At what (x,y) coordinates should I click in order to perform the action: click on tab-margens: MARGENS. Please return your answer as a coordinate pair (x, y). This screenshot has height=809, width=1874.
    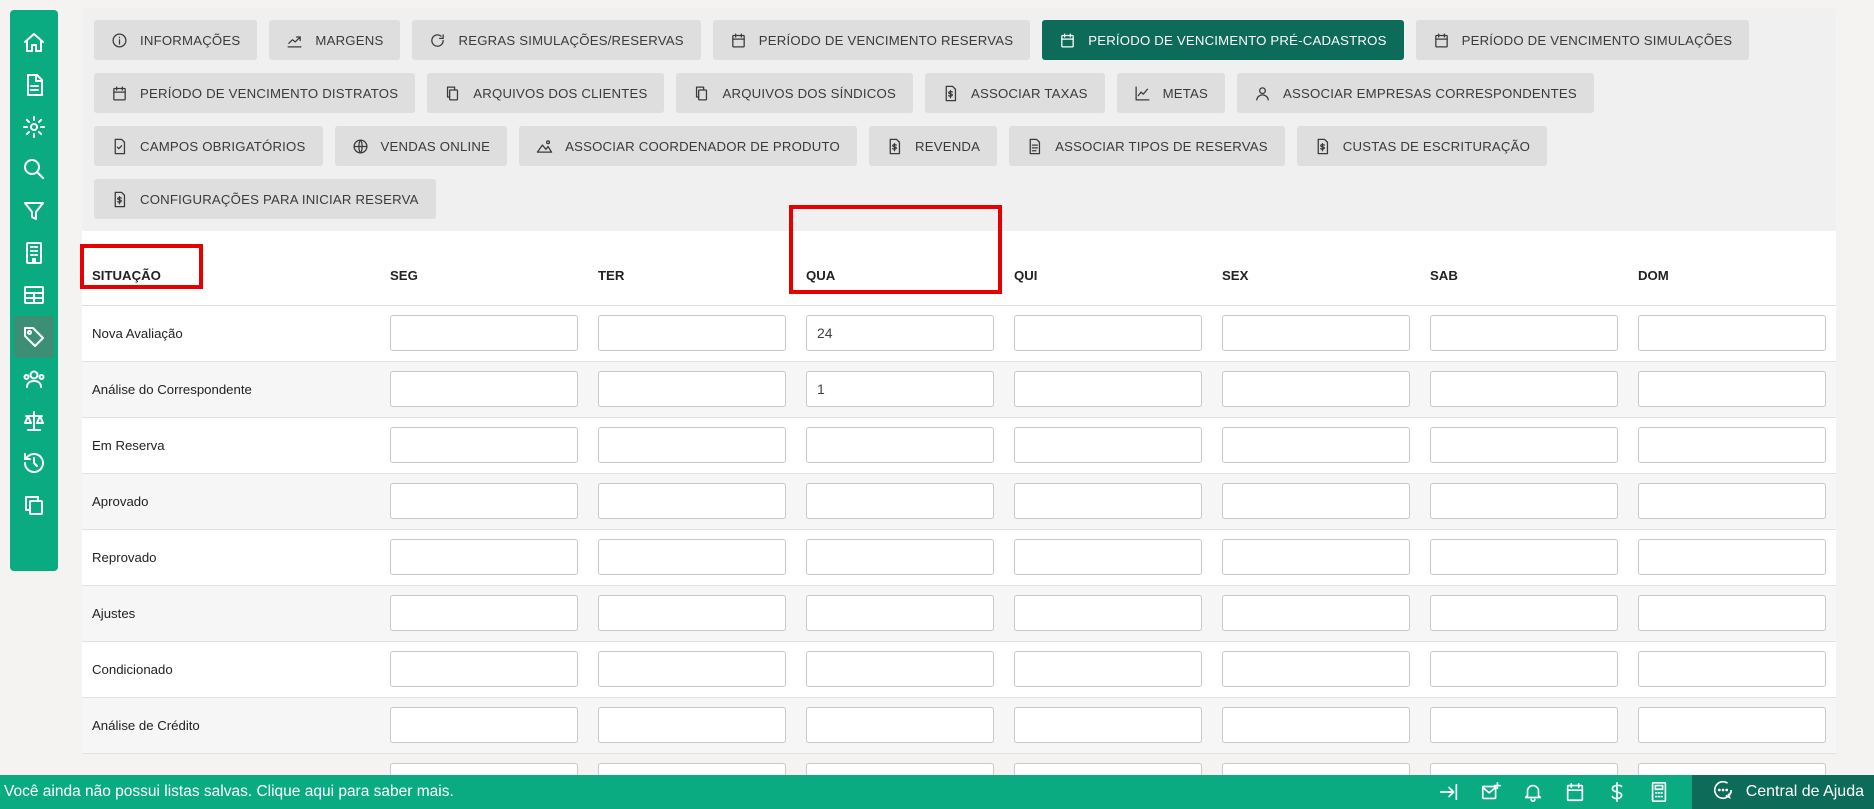
    Looking at the image, I should click on (335, 40).